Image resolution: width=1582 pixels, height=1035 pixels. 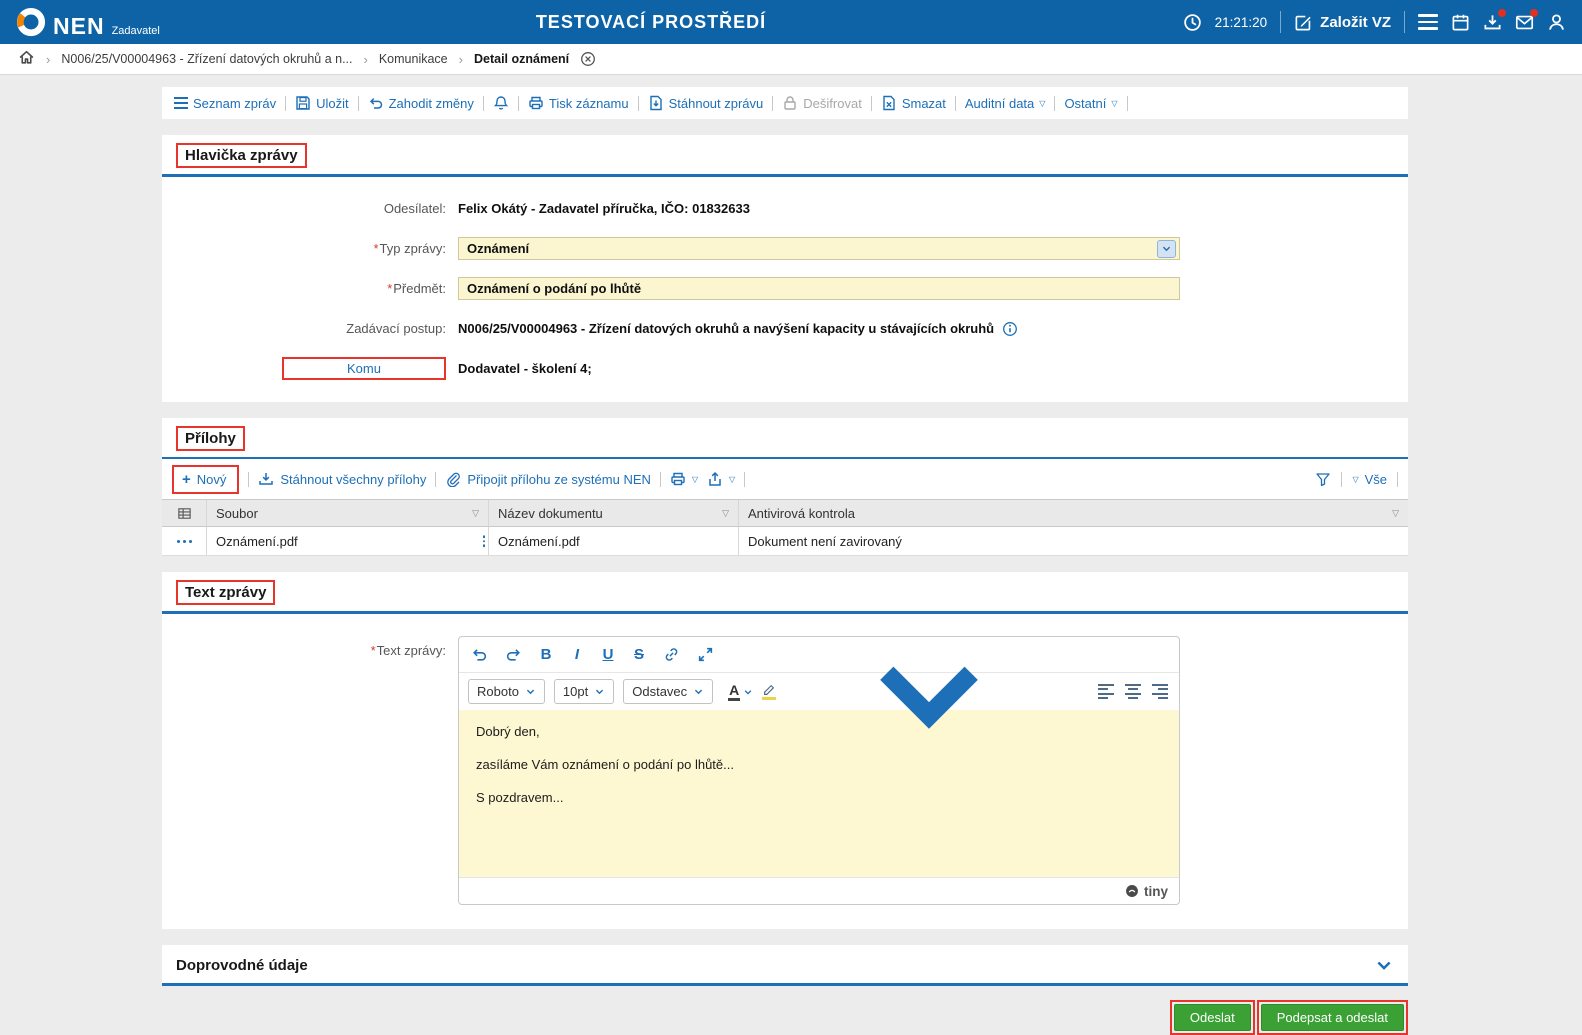 I want to click on section-title: Přílohy, so click(x=210, y=438).